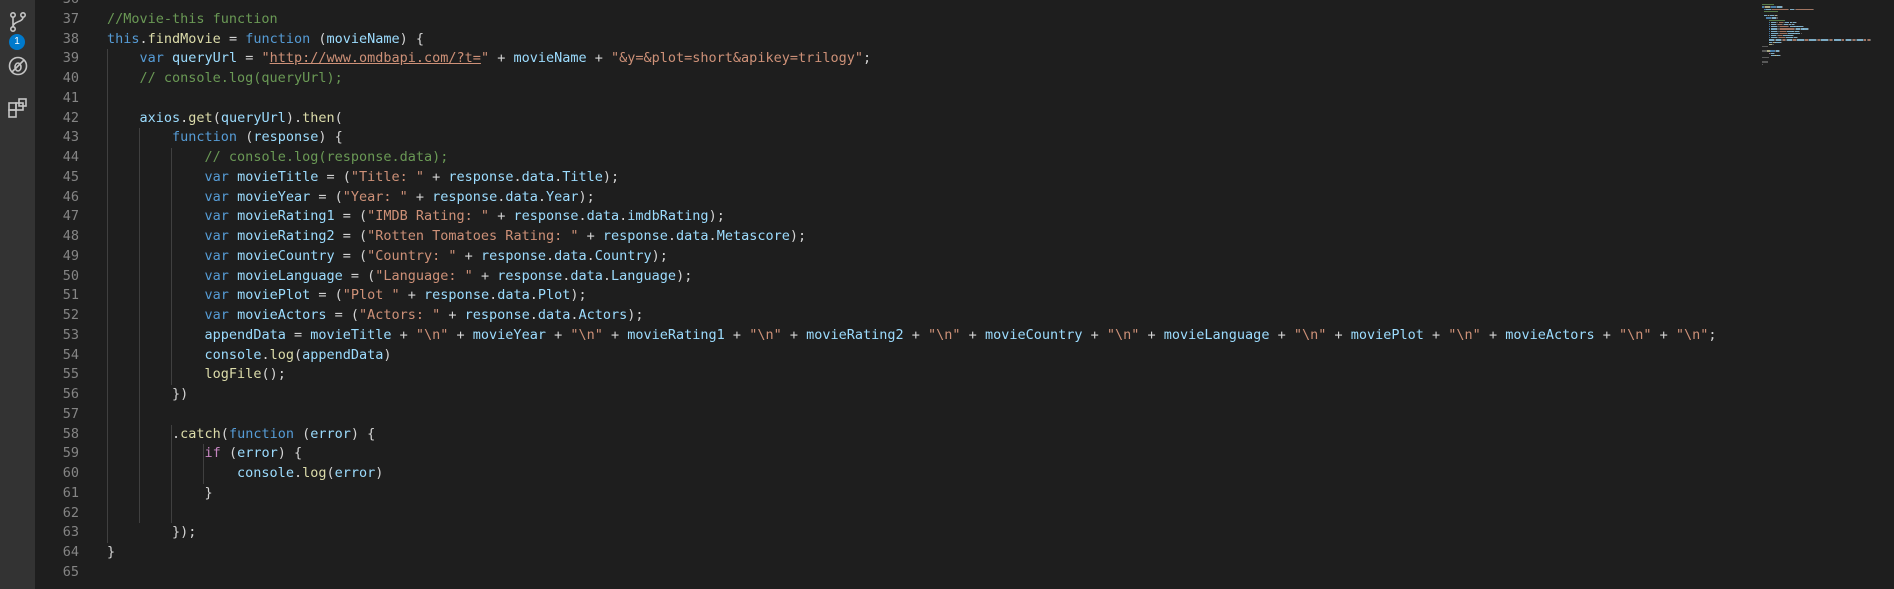 This screenshot has height=589, width=1894. I want to click on code-token: ;, so click(867, 58).